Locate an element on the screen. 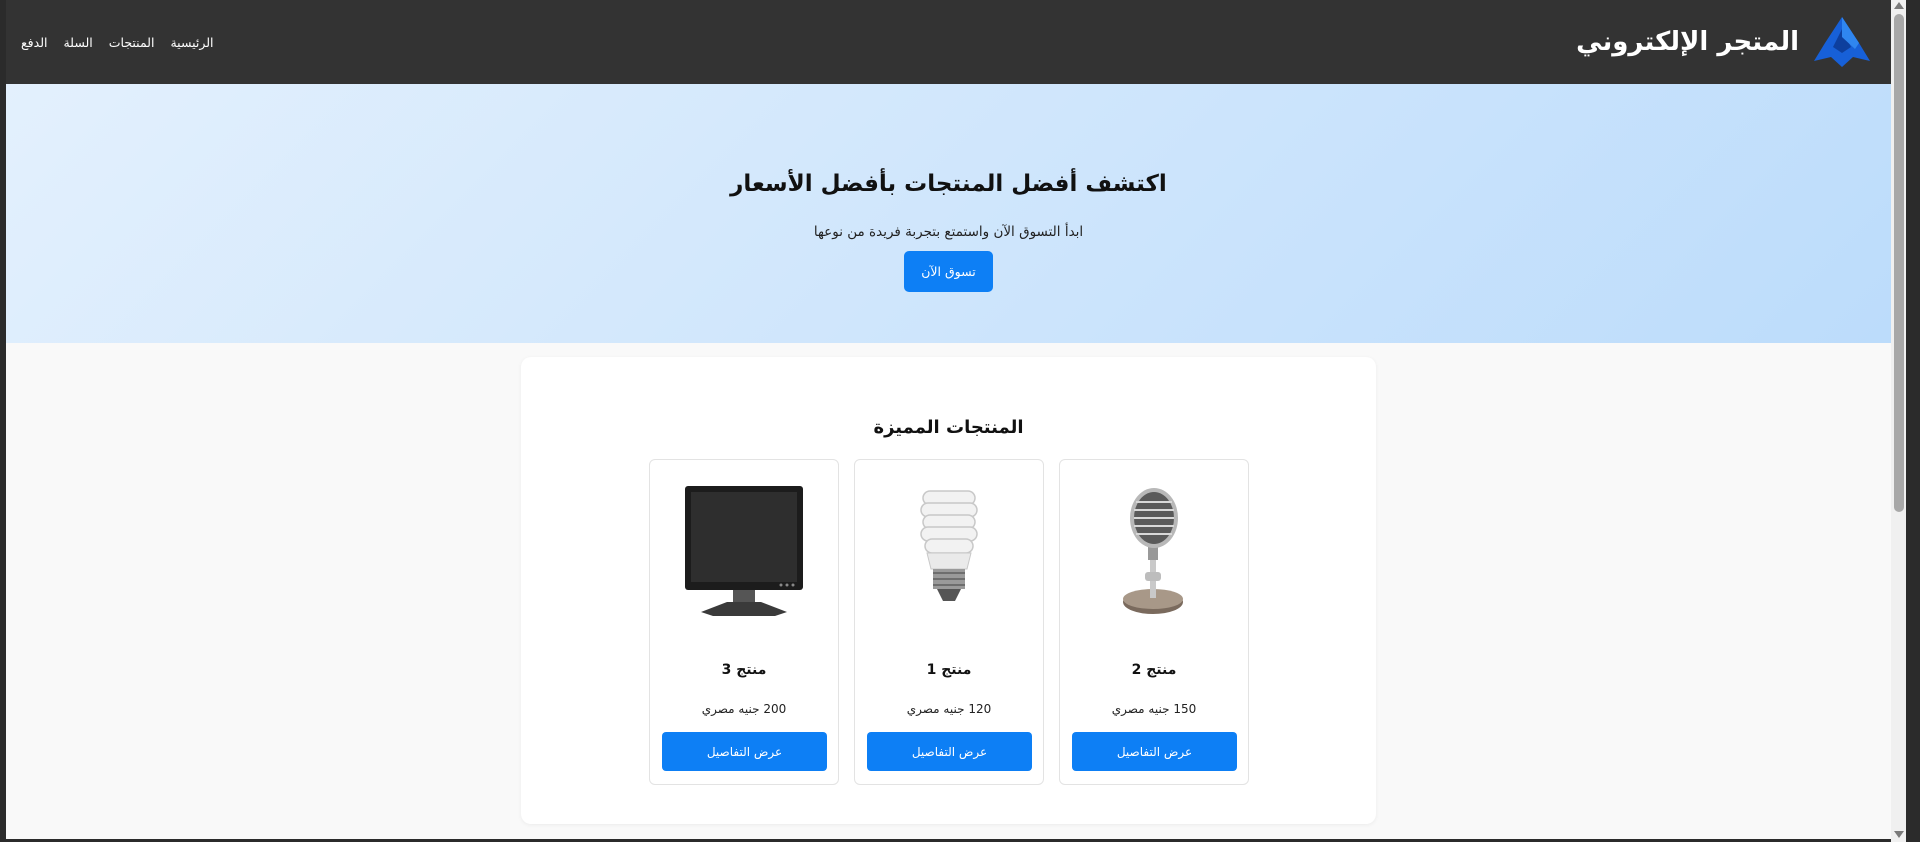  product-name: منتج 1 is located at coordinates (949, 670).